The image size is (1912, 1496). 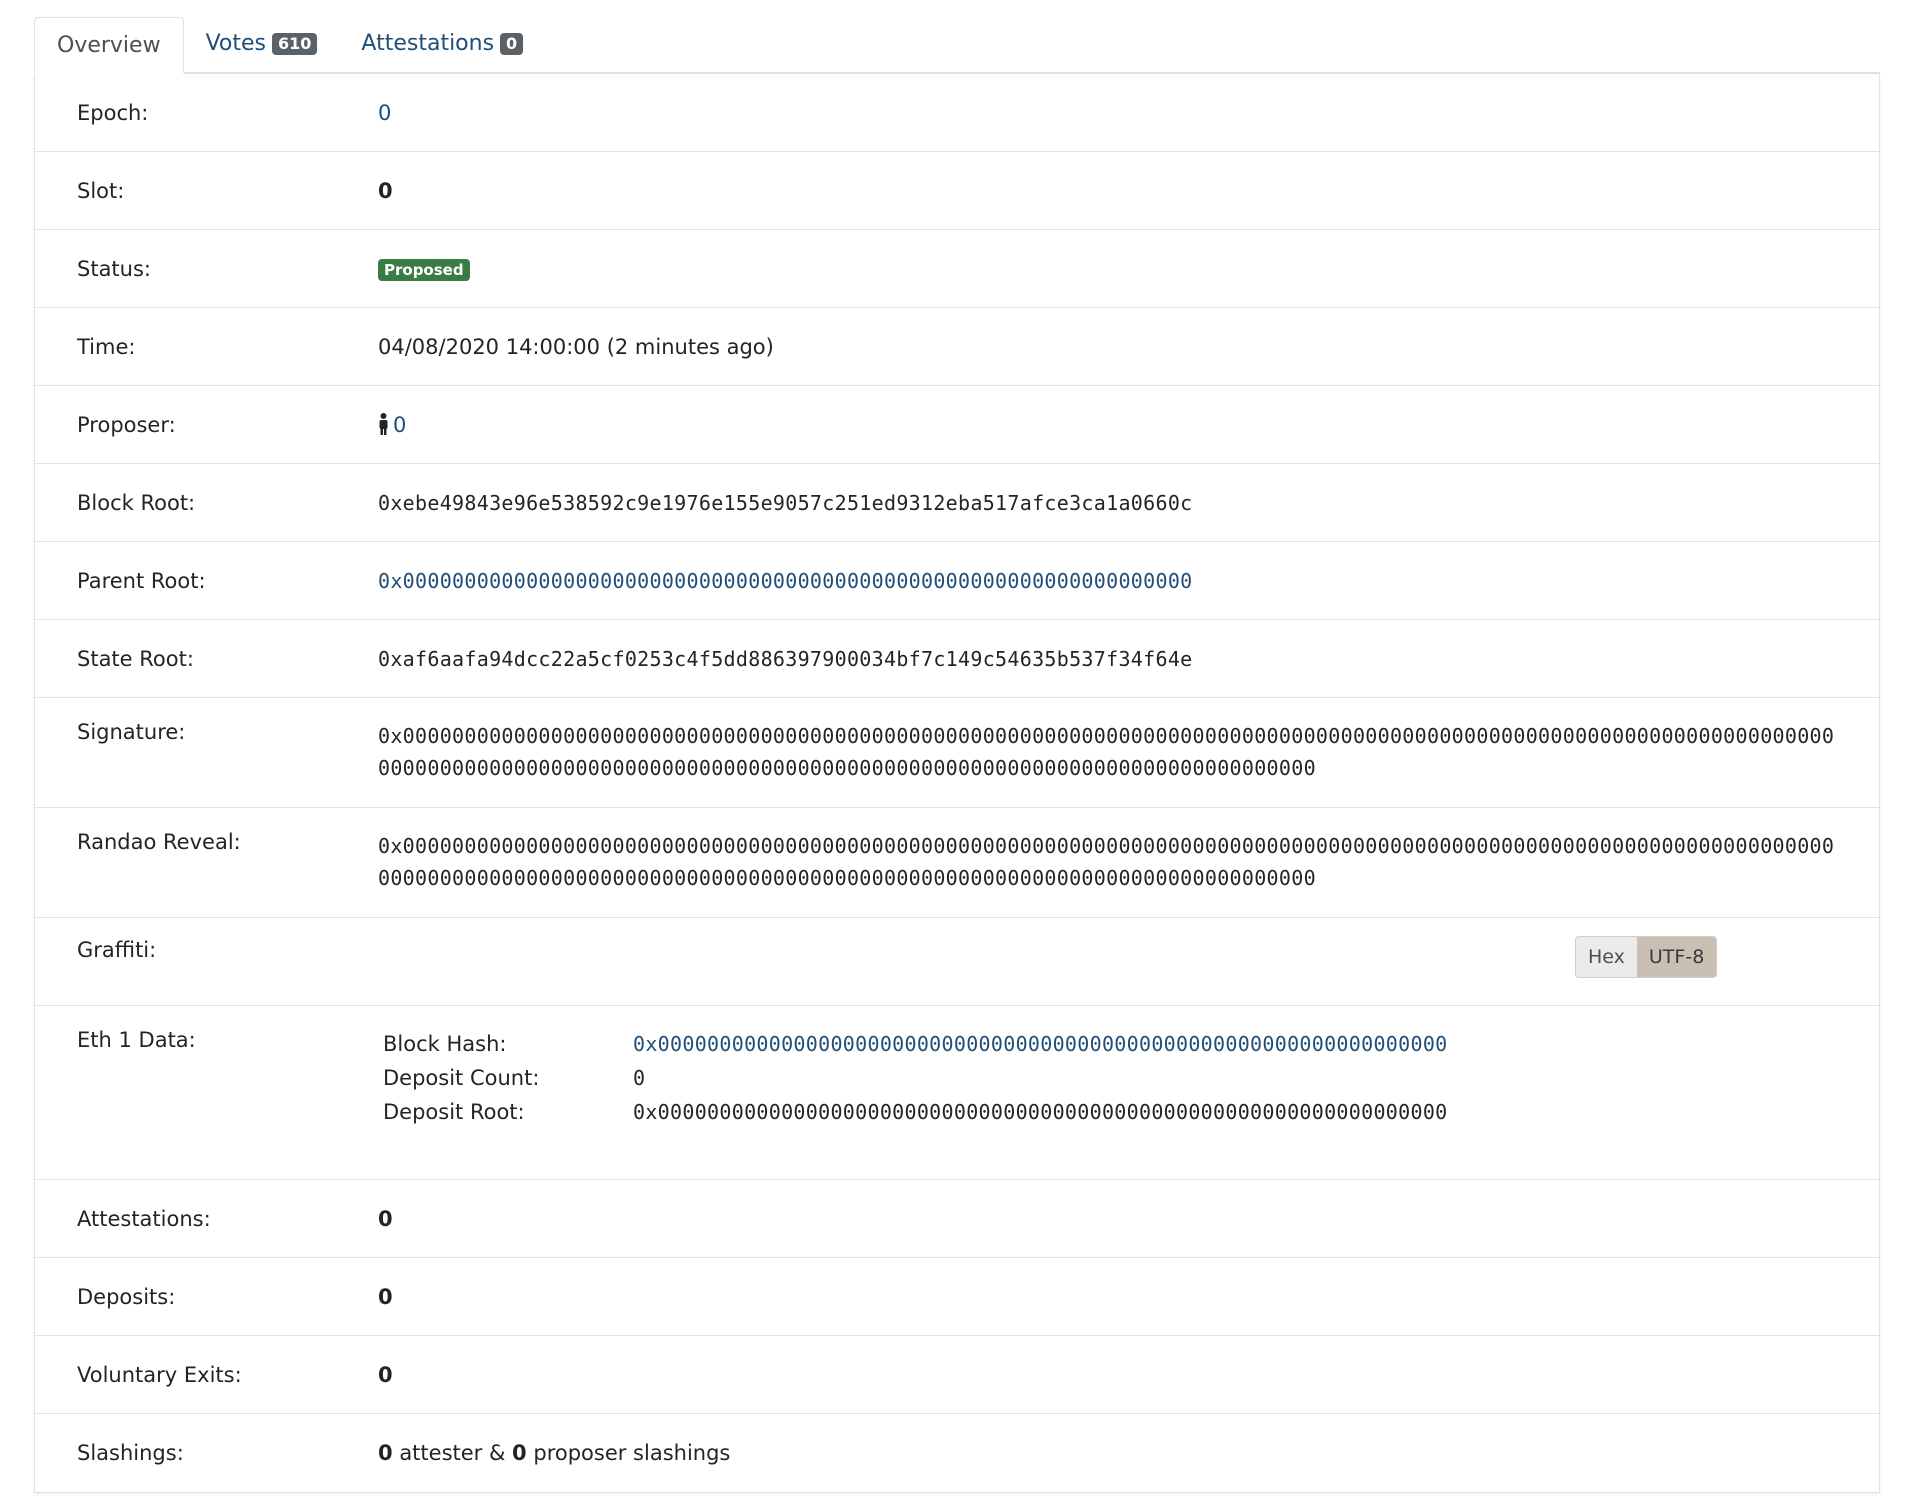 I want to click on epoch-link: 0, so click(x=384, y=113).